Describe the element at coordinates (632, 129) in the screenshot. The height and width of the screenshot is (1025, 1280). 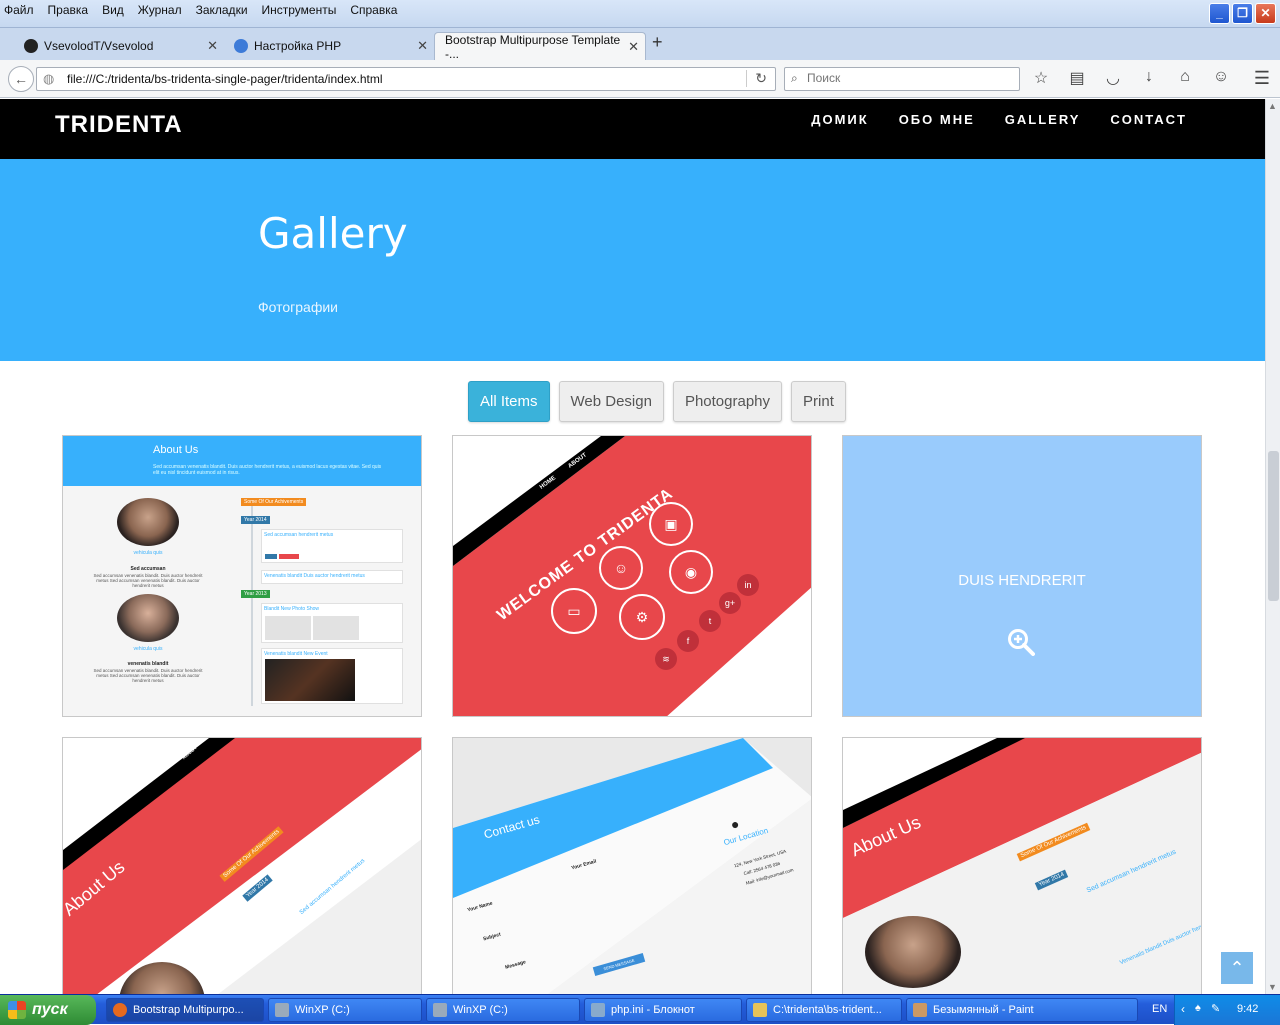
I see `site-navbar: TRIDENTA ДОМИК ОБО МНЕ GALLERY CONTACT` at that location.